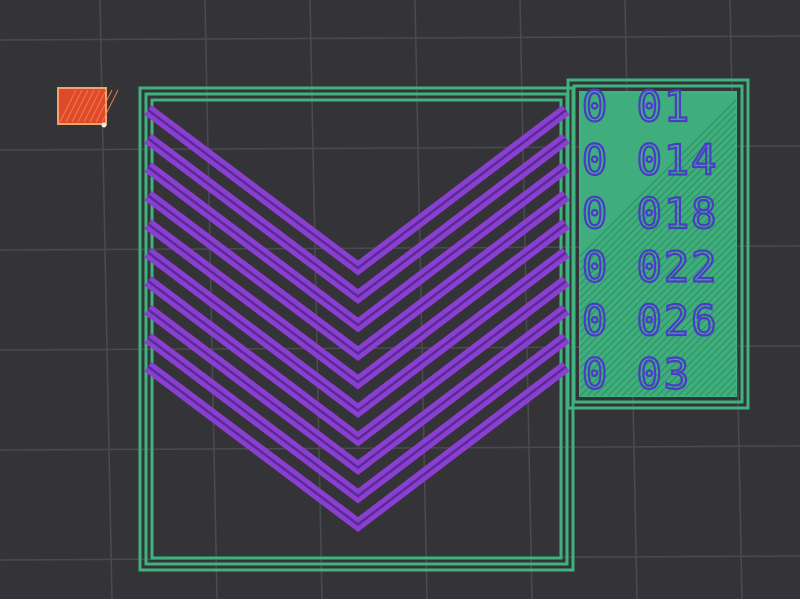  I want to click on label-line-4: 0 022, so click(650, 267).